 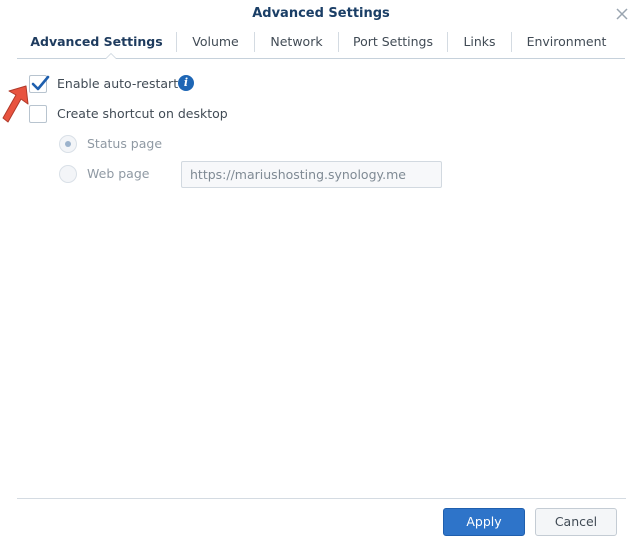 What do you see at coordinates (215, 43) in the screenshot?
I see `tab-volume: Volume` at bounding box center [215, 43].